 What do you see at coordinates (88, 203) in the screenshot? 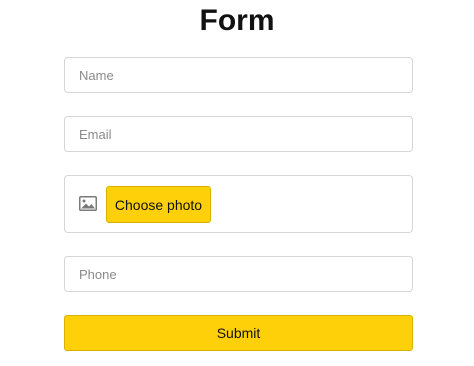
I see `image-icon` at bounding box center [88, 203].